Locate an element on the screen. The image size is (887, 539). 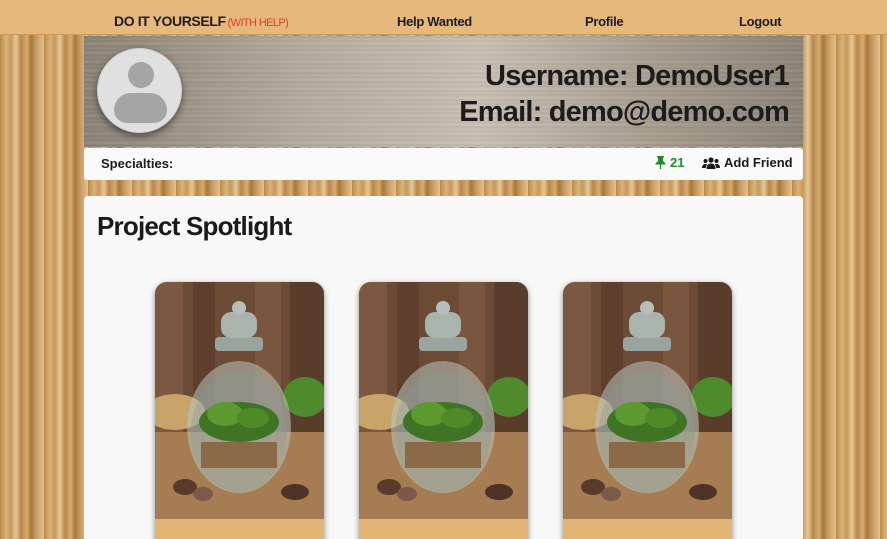
section-title: Project Spotlight is located at coordinates (194, 226).